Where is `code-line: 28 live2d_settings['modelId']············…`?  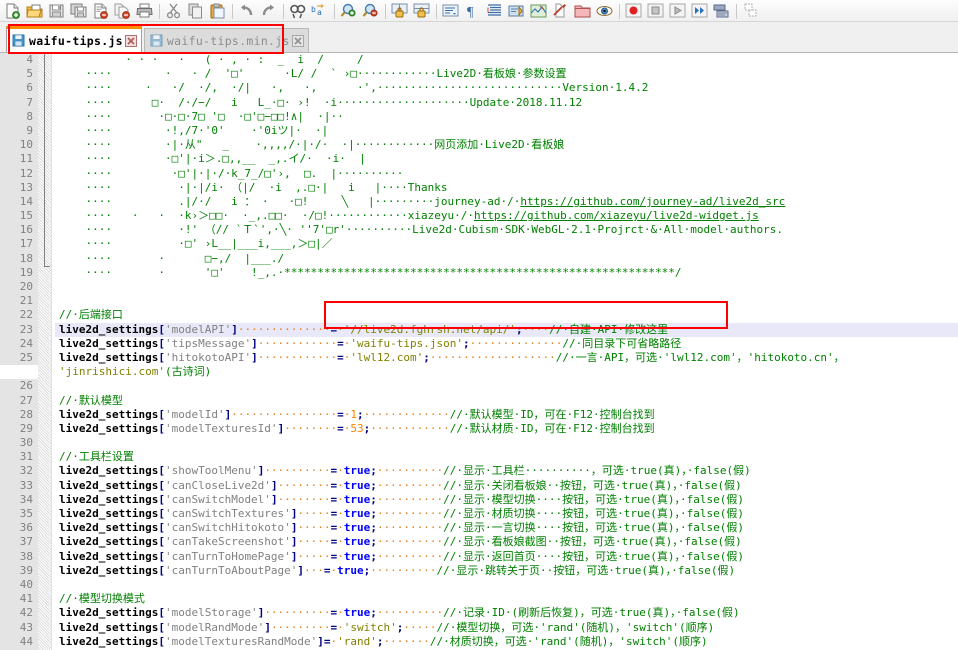
code-line: 28 live2d_settings['modelId']············… is located at coordinates (479, 414).